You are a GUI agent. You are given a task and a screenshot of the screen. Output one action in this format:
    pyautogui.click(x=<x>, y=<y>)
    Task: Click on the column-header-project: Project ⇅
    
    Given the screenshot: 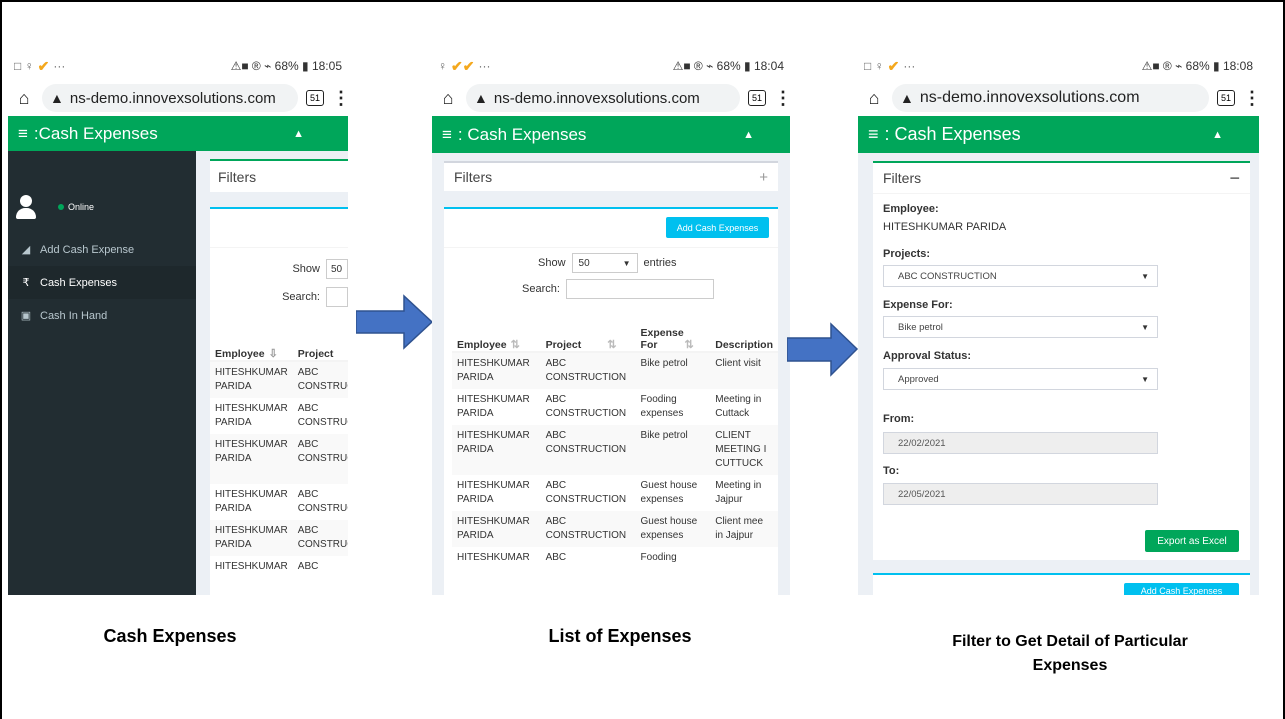 What is the action you would take?
    pyautogui.click(x=588, y=333)
    